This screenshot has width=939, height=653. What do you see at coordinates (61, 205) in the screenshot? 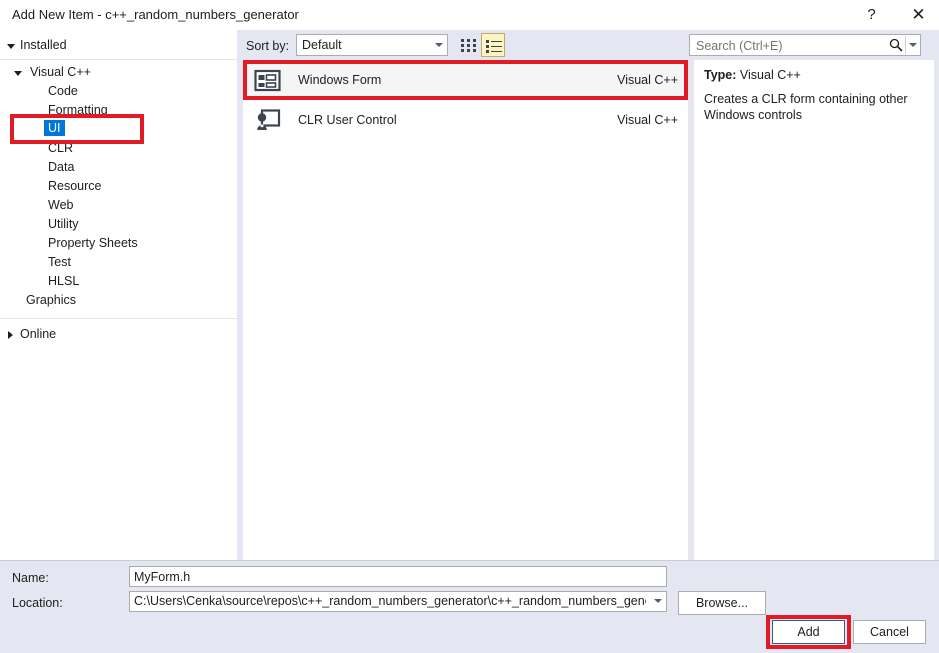
I see `sidebar-item-label: Web` at bounding box center [61, 205].